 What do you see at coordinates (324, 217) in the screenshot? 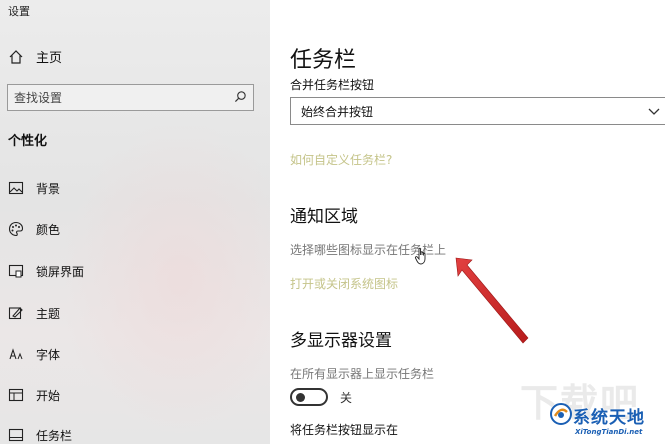
I see `notification-area-heading: 通知区域` at bounding box center [324, 217].